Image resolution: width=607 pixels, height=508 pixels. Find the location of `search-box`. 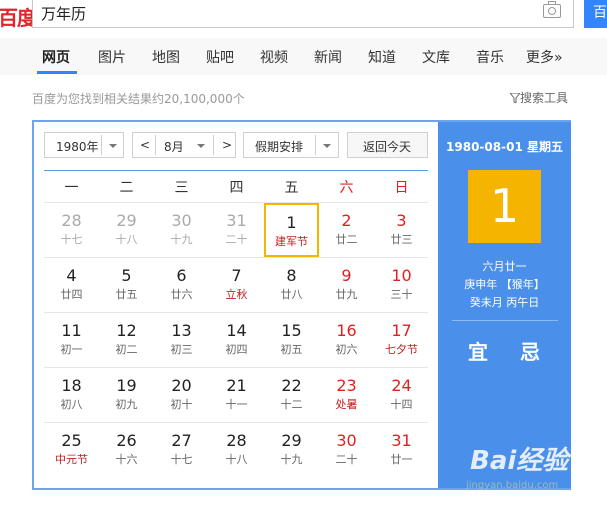

search-box is located at coordinates (303, 14).